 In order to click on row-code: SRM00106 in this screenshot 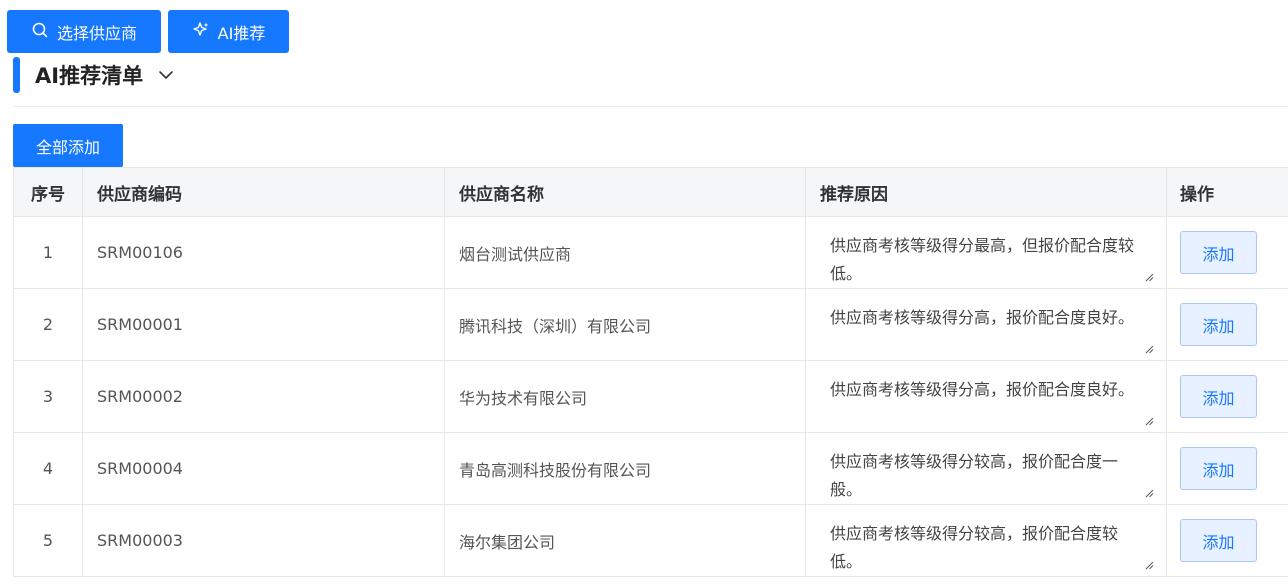, I will do `click(263, 252)`.